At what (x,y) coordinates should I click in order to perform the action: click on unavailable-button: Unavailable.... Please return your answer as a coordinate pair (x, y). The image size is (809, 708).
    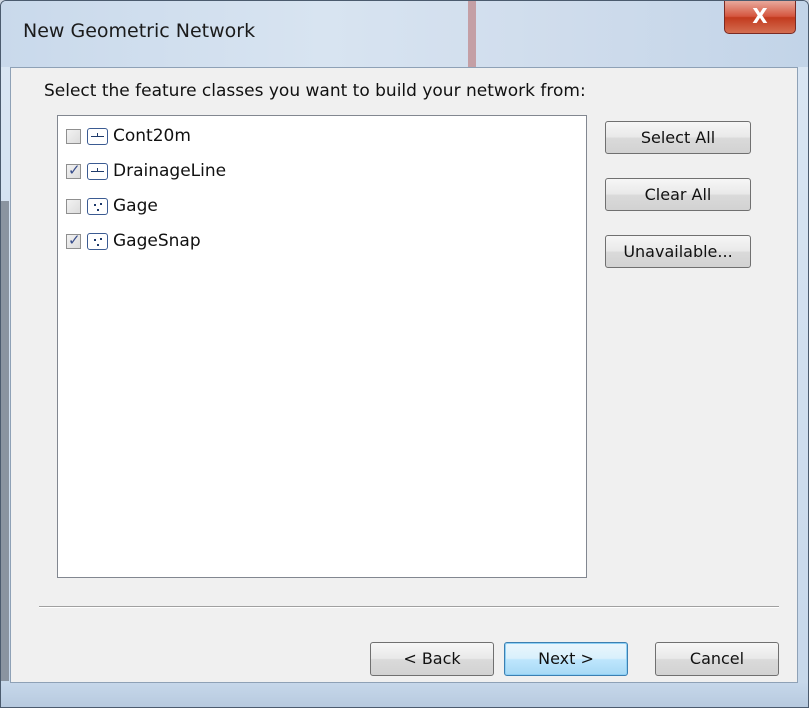
    Looking at the image, I should click on (678, 251).